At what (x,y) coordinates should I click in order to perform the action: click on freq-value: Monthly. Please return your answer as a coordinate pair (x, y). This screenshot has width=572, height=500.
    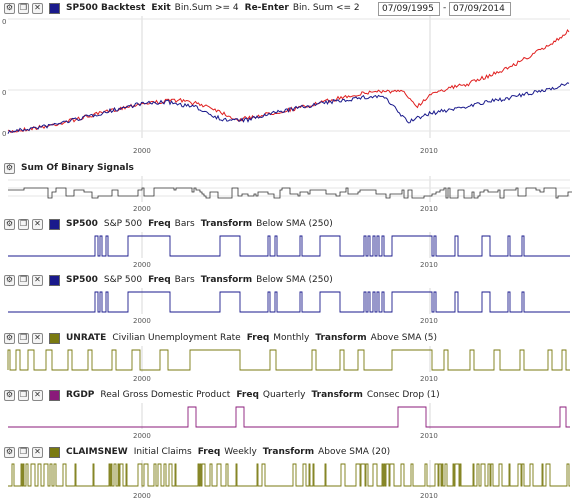
    Looking at the image, I should click on (291, 338).